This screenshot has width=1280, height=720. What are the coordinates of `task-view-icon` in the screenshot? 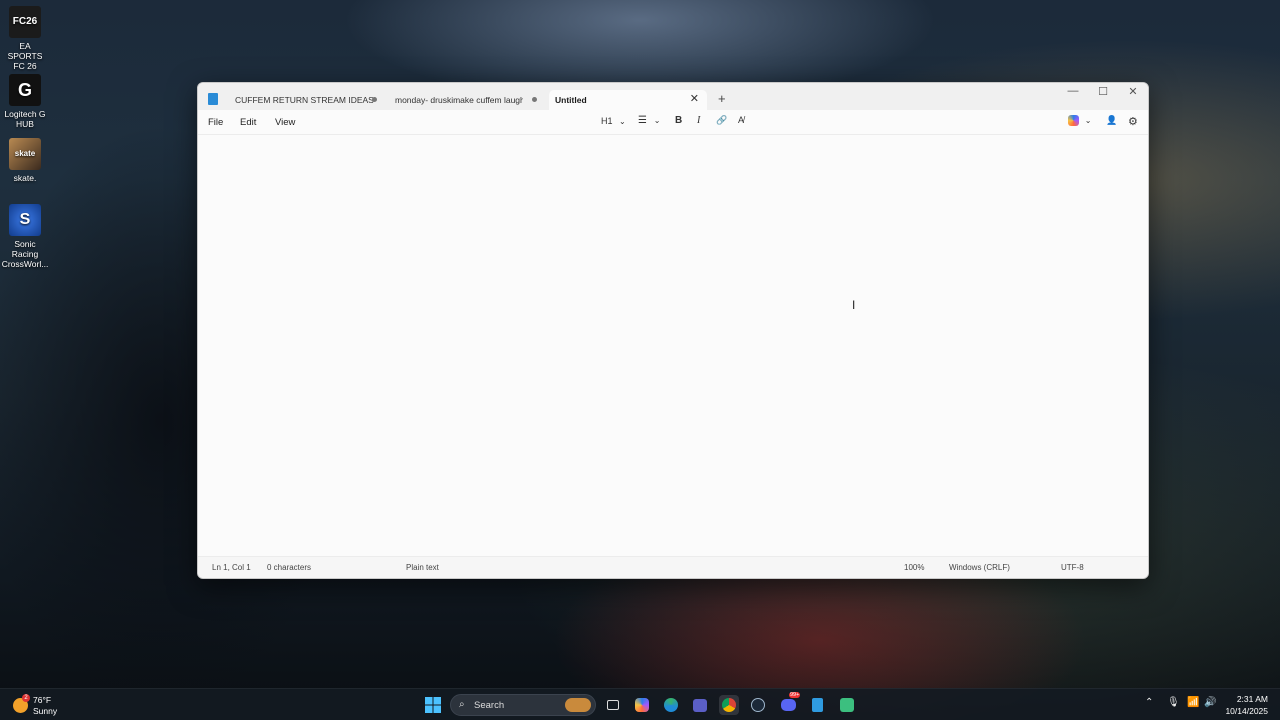 It's located at (613, 705).